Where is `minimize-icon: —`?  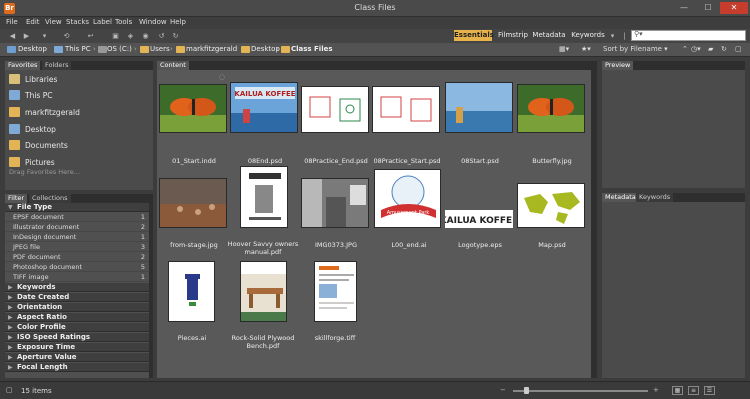 minimize-icon: — is located at coordinates (684, 8).